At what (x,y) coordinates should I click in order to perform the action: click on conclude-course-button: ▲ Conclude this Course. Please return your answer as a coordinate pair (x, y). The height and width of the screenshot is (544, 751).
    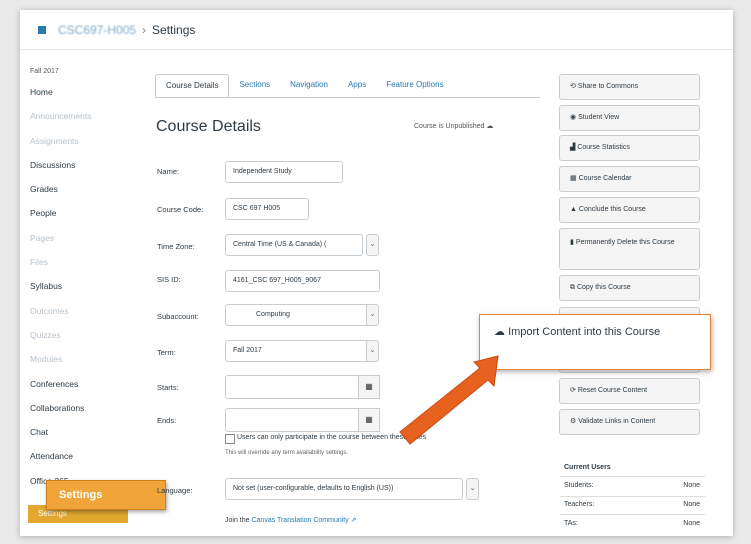
    Looking at the image, I should click on (629, 210).